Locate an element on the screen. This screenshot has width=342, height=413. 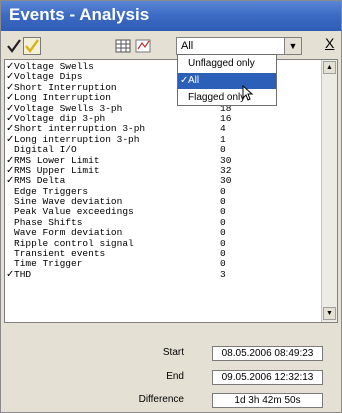
event-row: Wave Form deviation 0 is located at coordinates (164, 233).